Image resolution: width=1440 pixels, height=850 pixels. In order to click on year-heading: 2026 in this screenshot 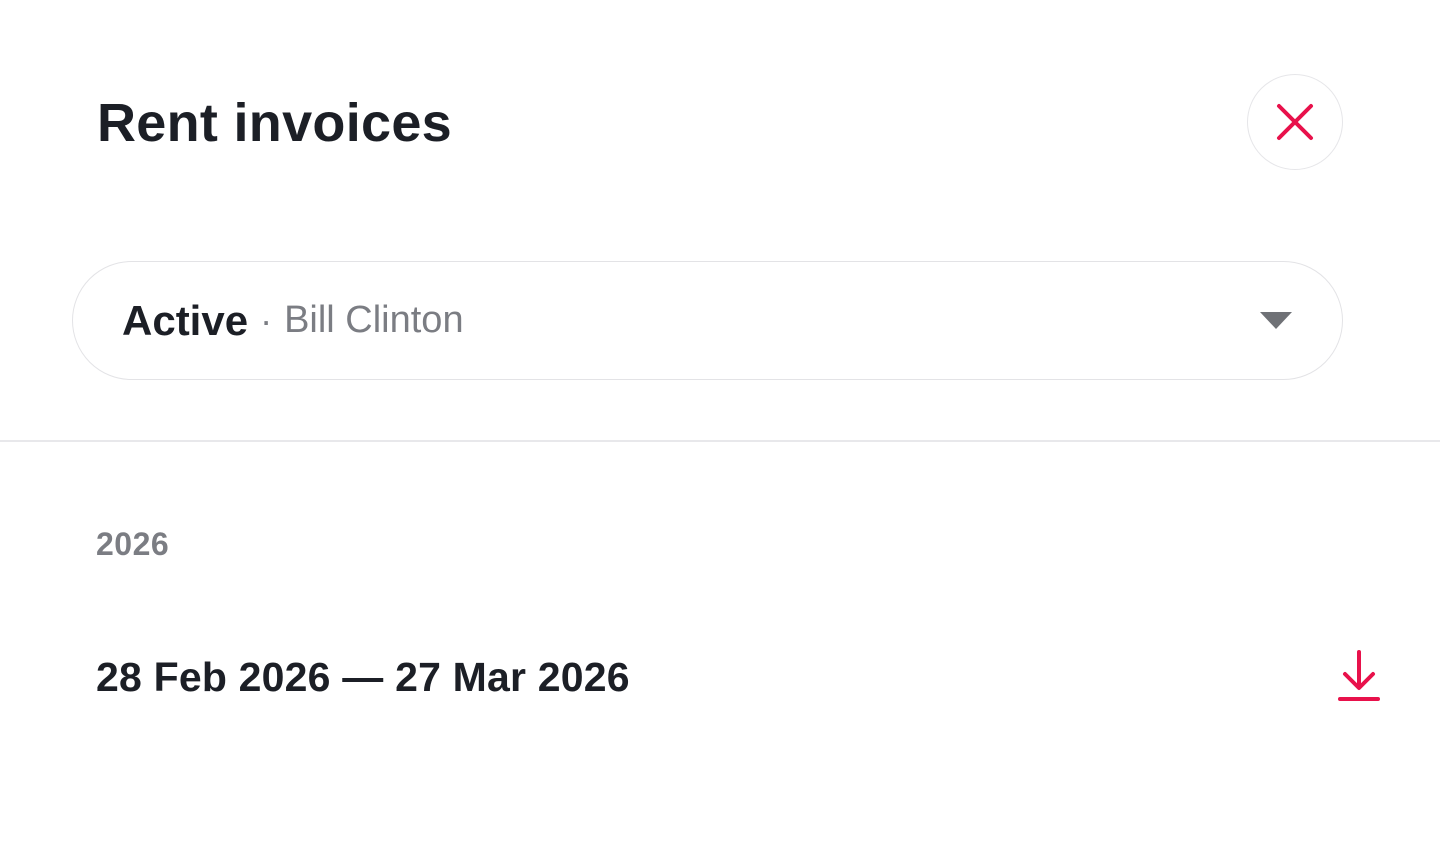, I will do `click(133, 544)`.